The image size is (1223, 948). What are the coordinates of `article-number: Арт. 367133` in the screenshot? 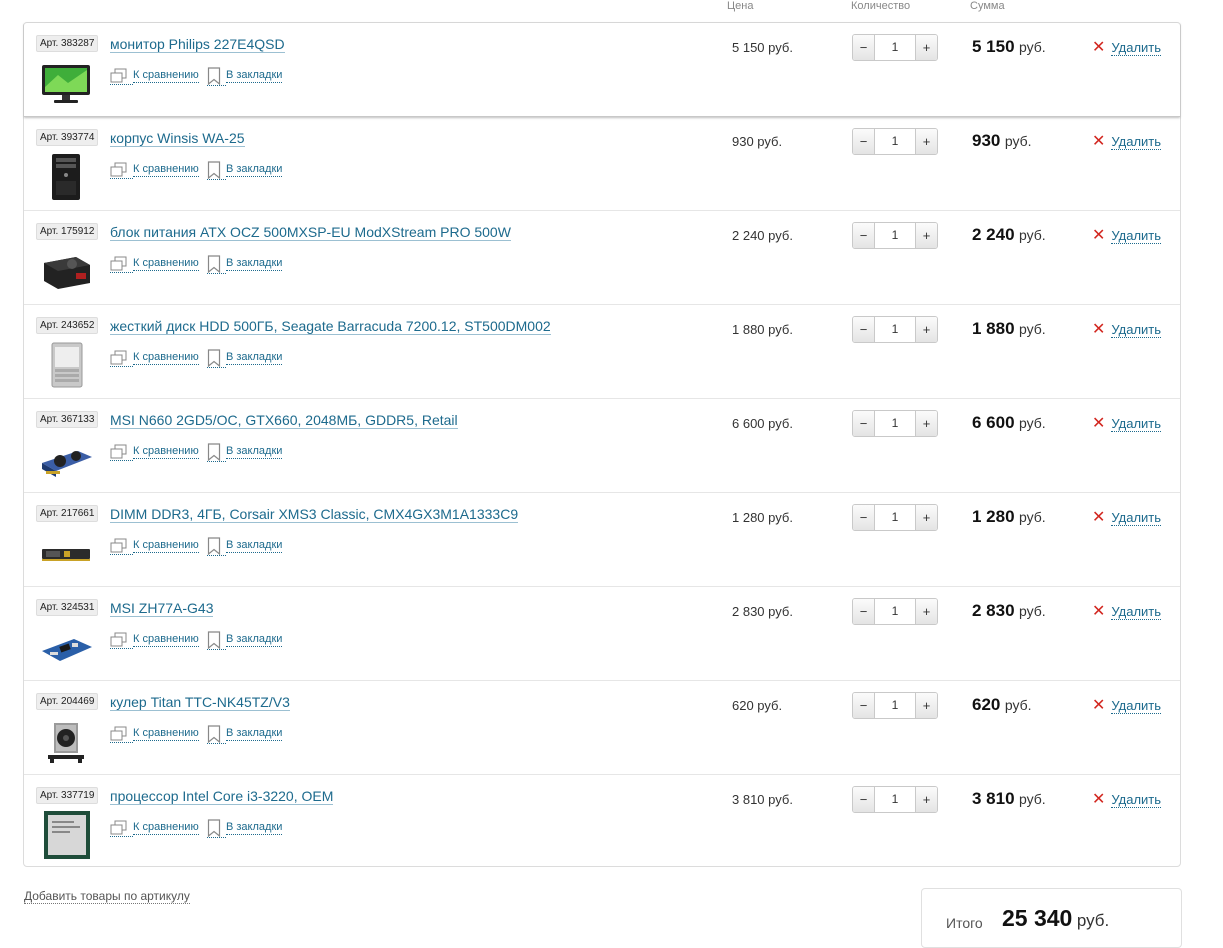 It's located at (67, 419).